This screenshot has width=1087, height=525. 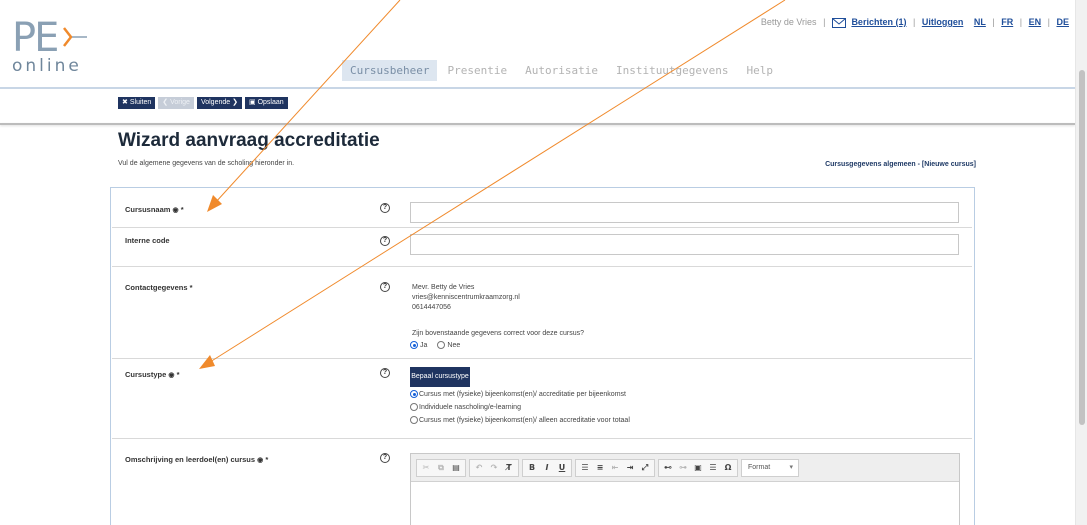 What do you see at coordinates (1007, 22) in the screenshot?
I see `lang-fr-link: FR` at bounding box center [1007, 22].